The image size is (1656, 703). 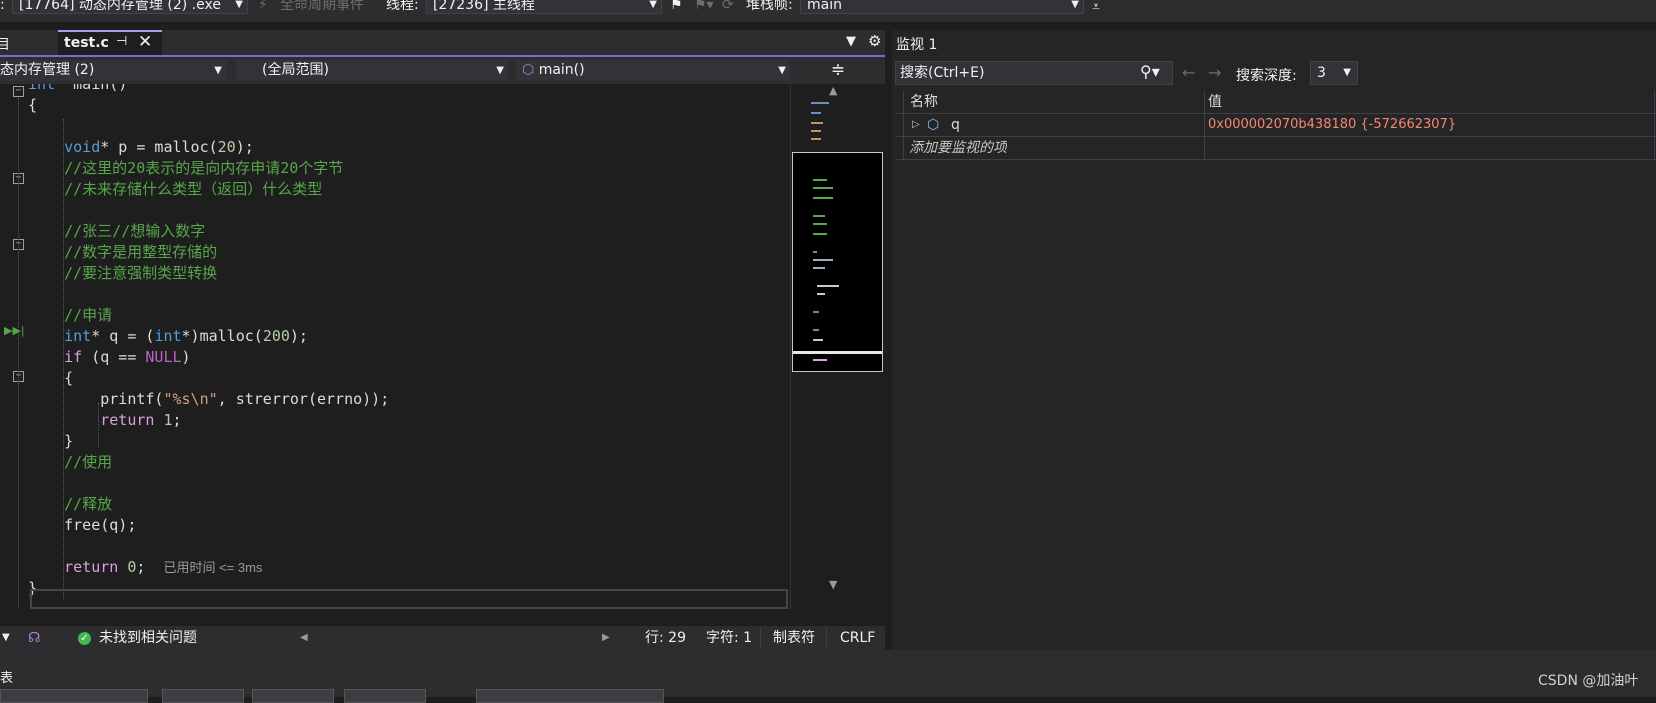 I want to click on thread-combo: [27236] 主线程 ▼, so click(x=544, y=7).